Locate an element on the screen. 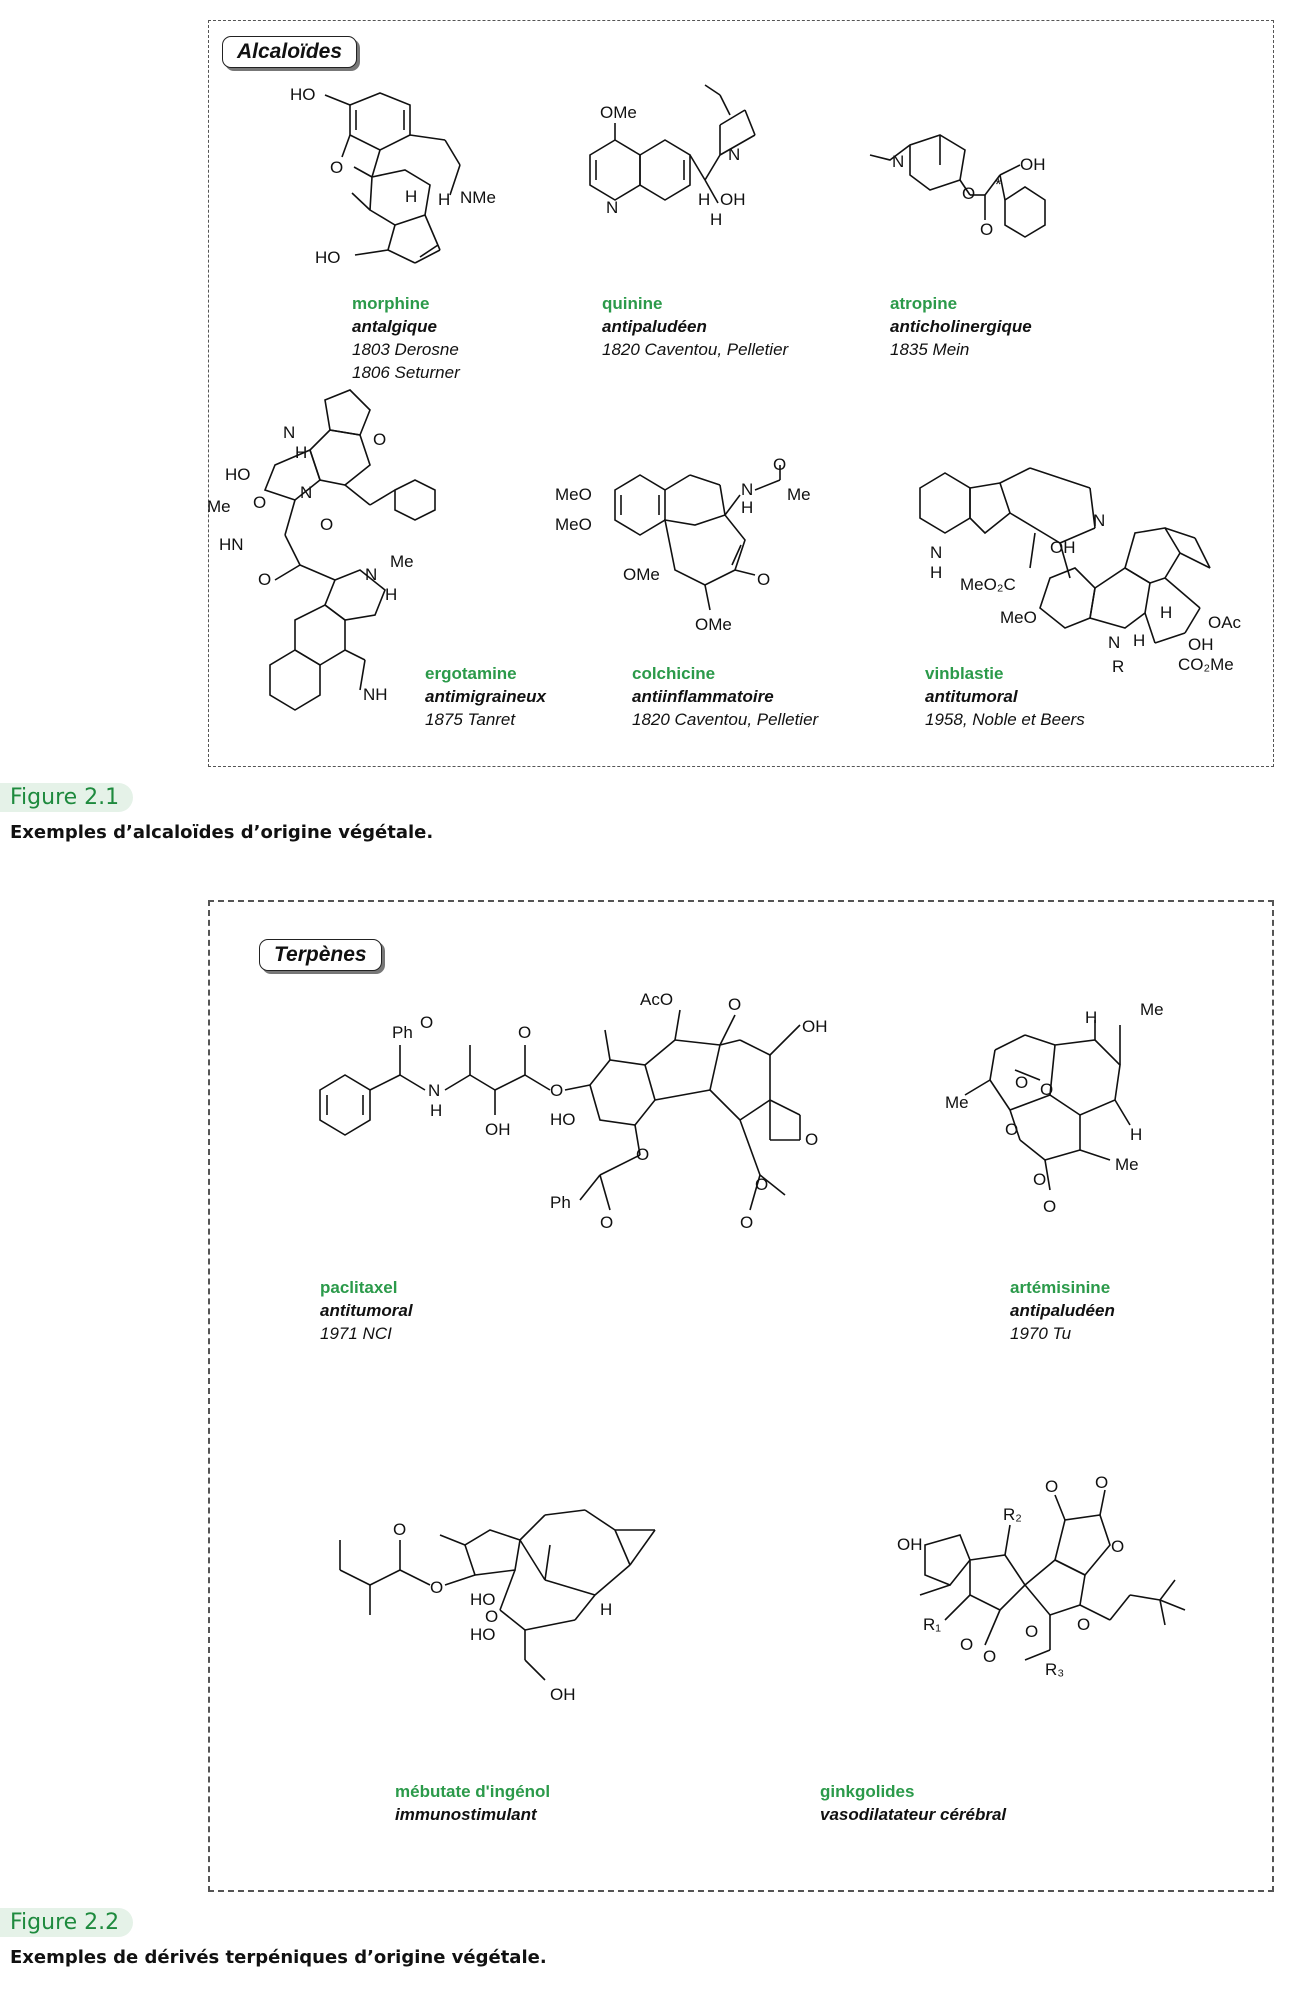 This screenshot has width=1297, height=2000. compound-name: artémisinine is located at coordinates (1060, 1287).